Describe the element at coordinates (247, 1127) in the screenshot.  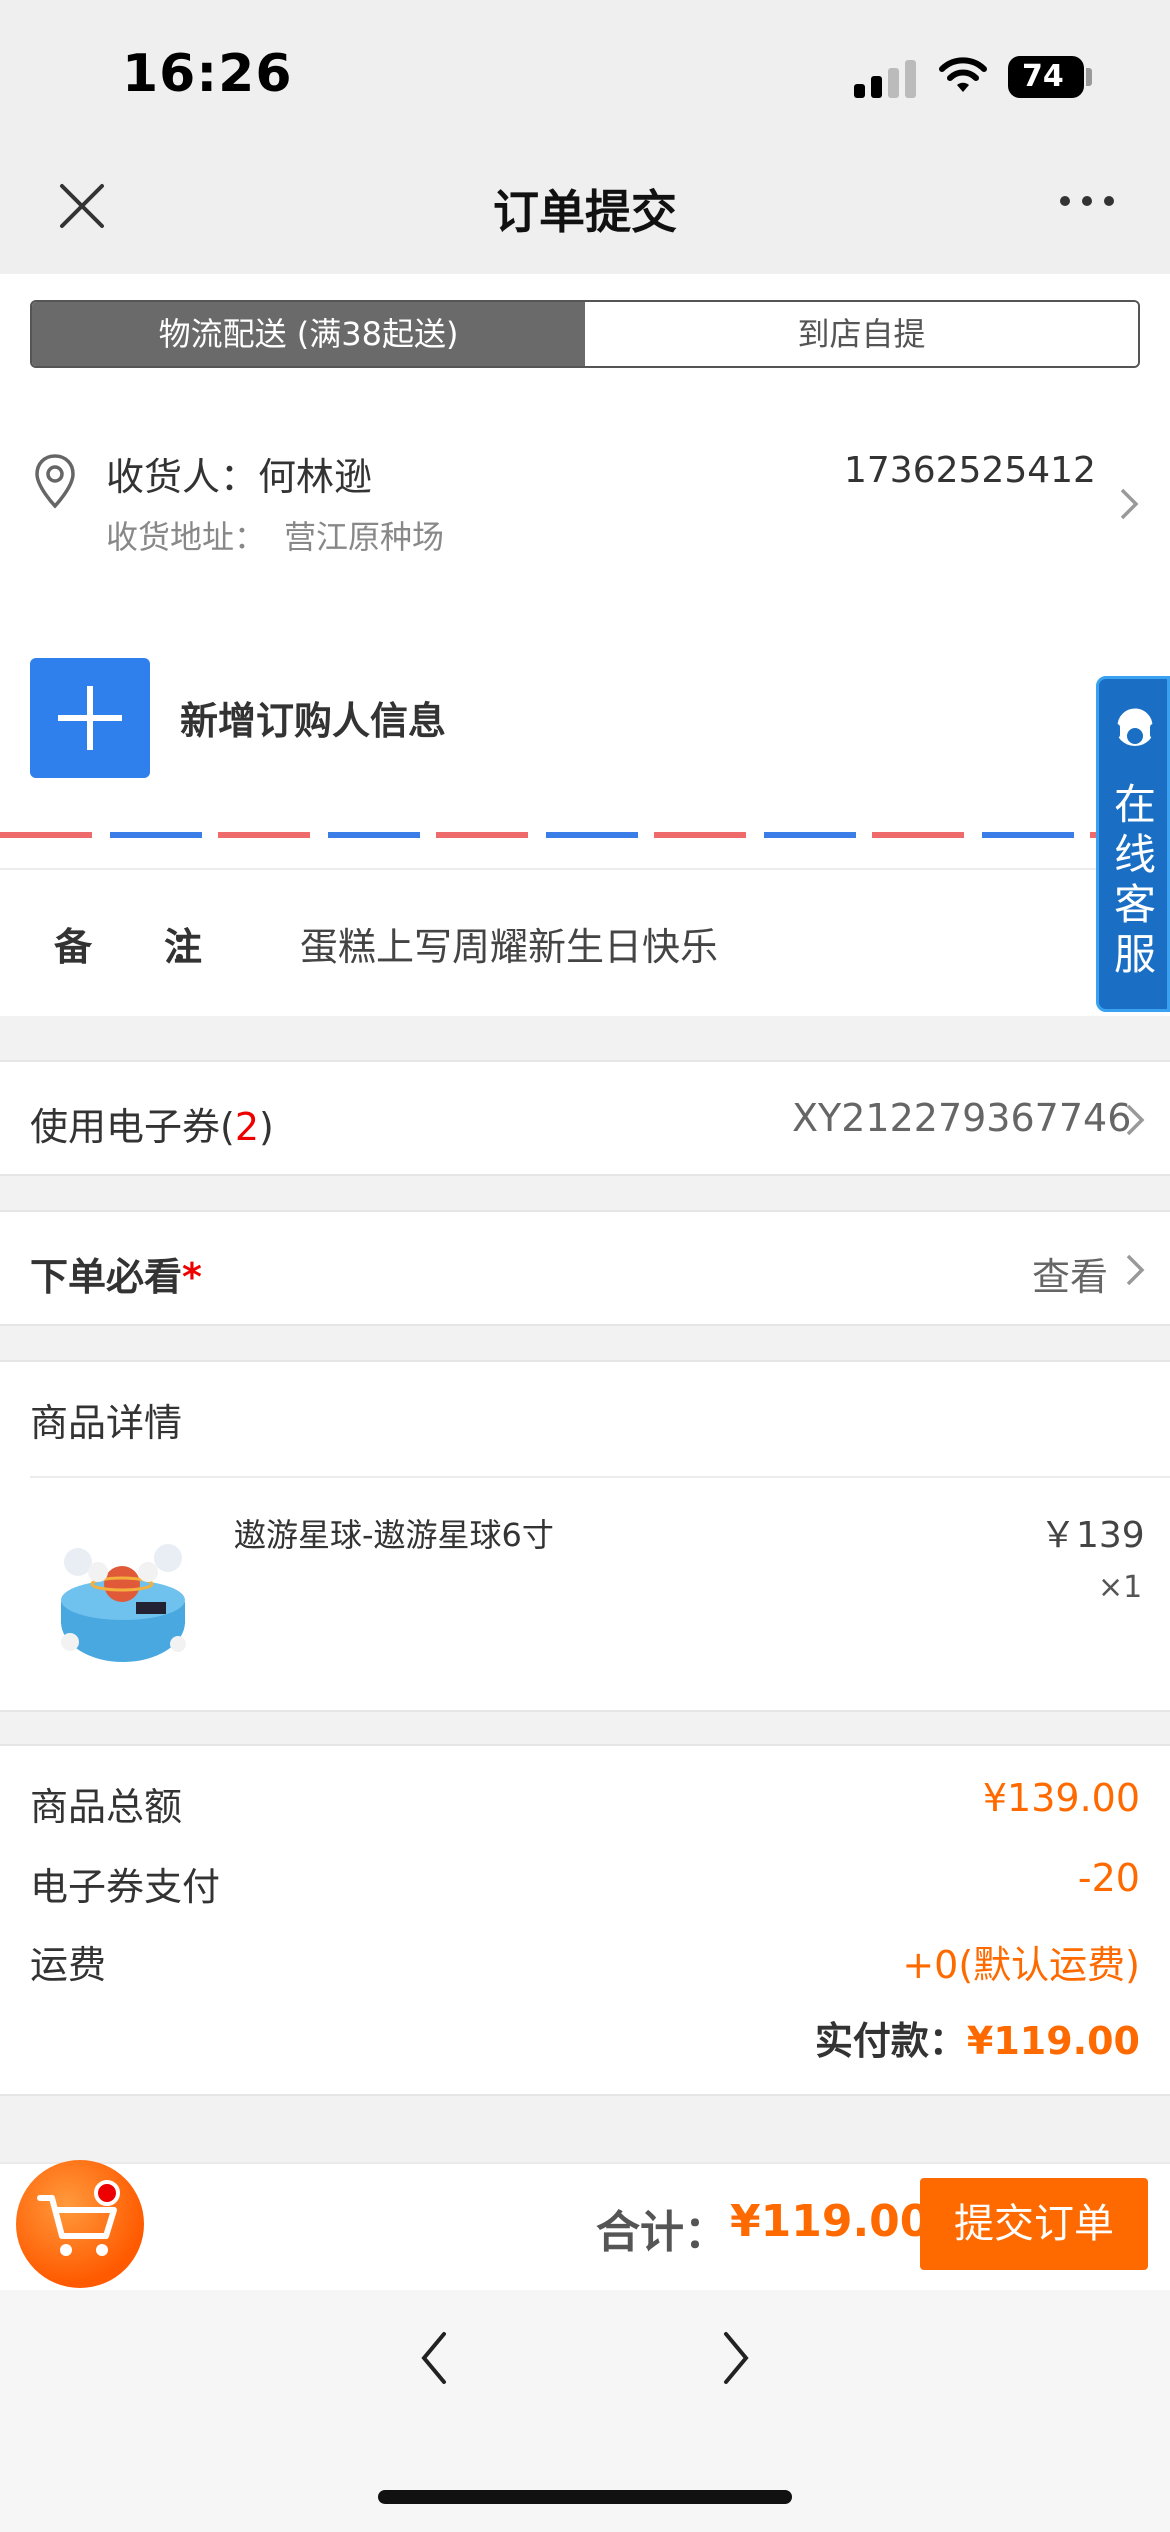
I see `coupon-count: 2` at that location.